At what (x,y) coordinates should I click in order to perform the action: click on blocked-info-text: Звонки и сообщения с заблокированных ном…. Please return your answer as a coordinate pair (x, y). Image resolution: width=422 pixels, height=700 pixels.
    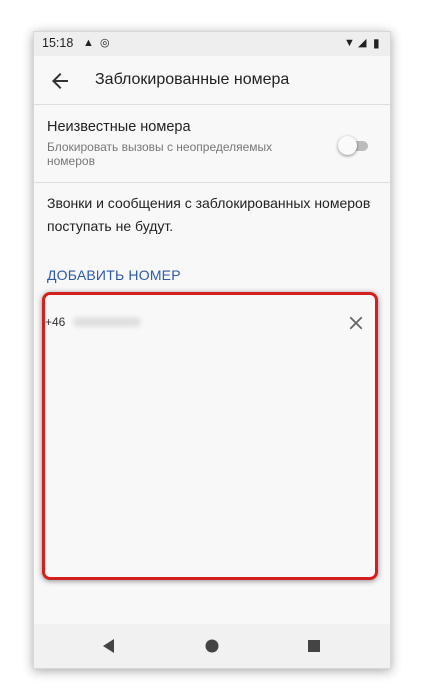
    Looking at the image, I should click on (209, 214).